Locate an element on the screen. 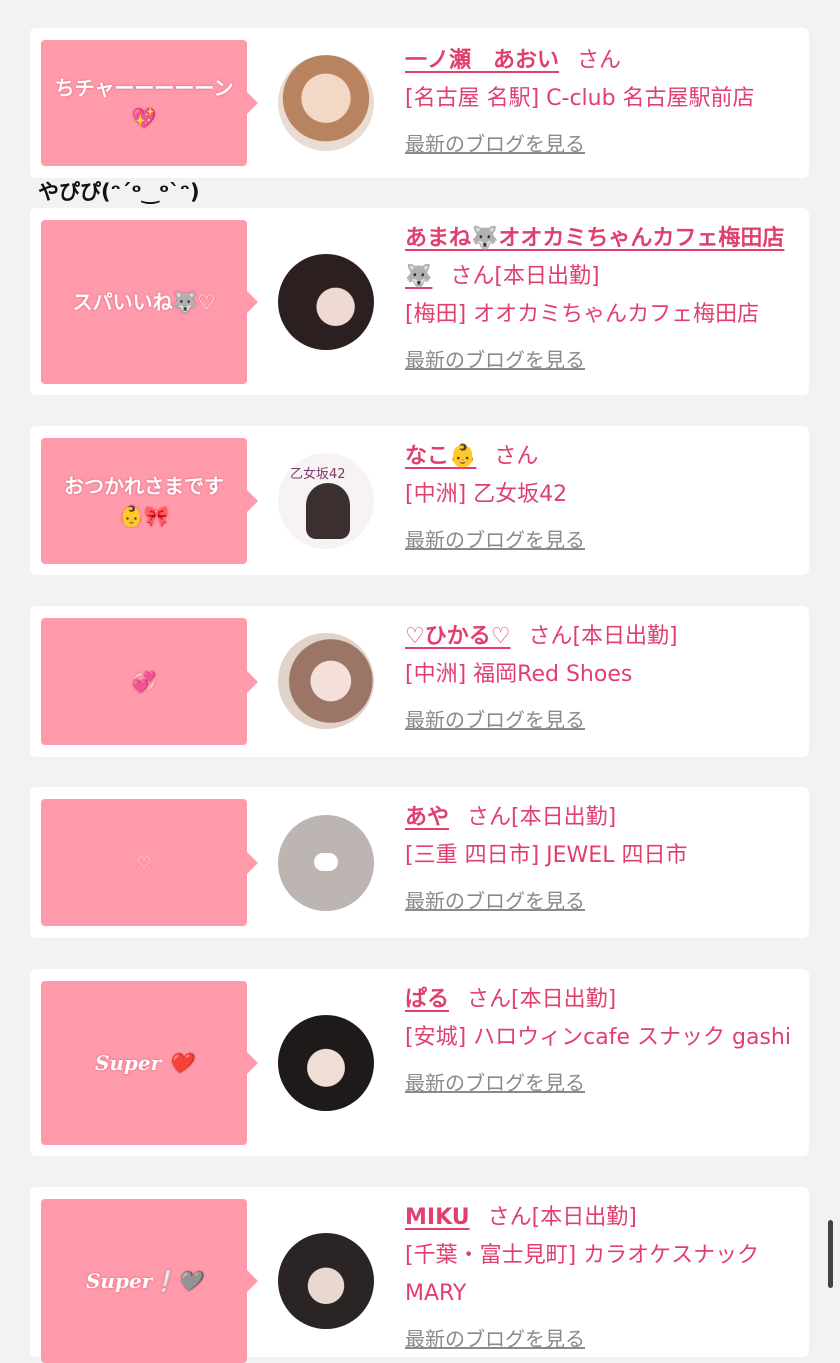 This screenshot has width=840, height=1363. shop-label: [三重 四日市] JEWEL 四日市 is located at coordinates (546, 855).